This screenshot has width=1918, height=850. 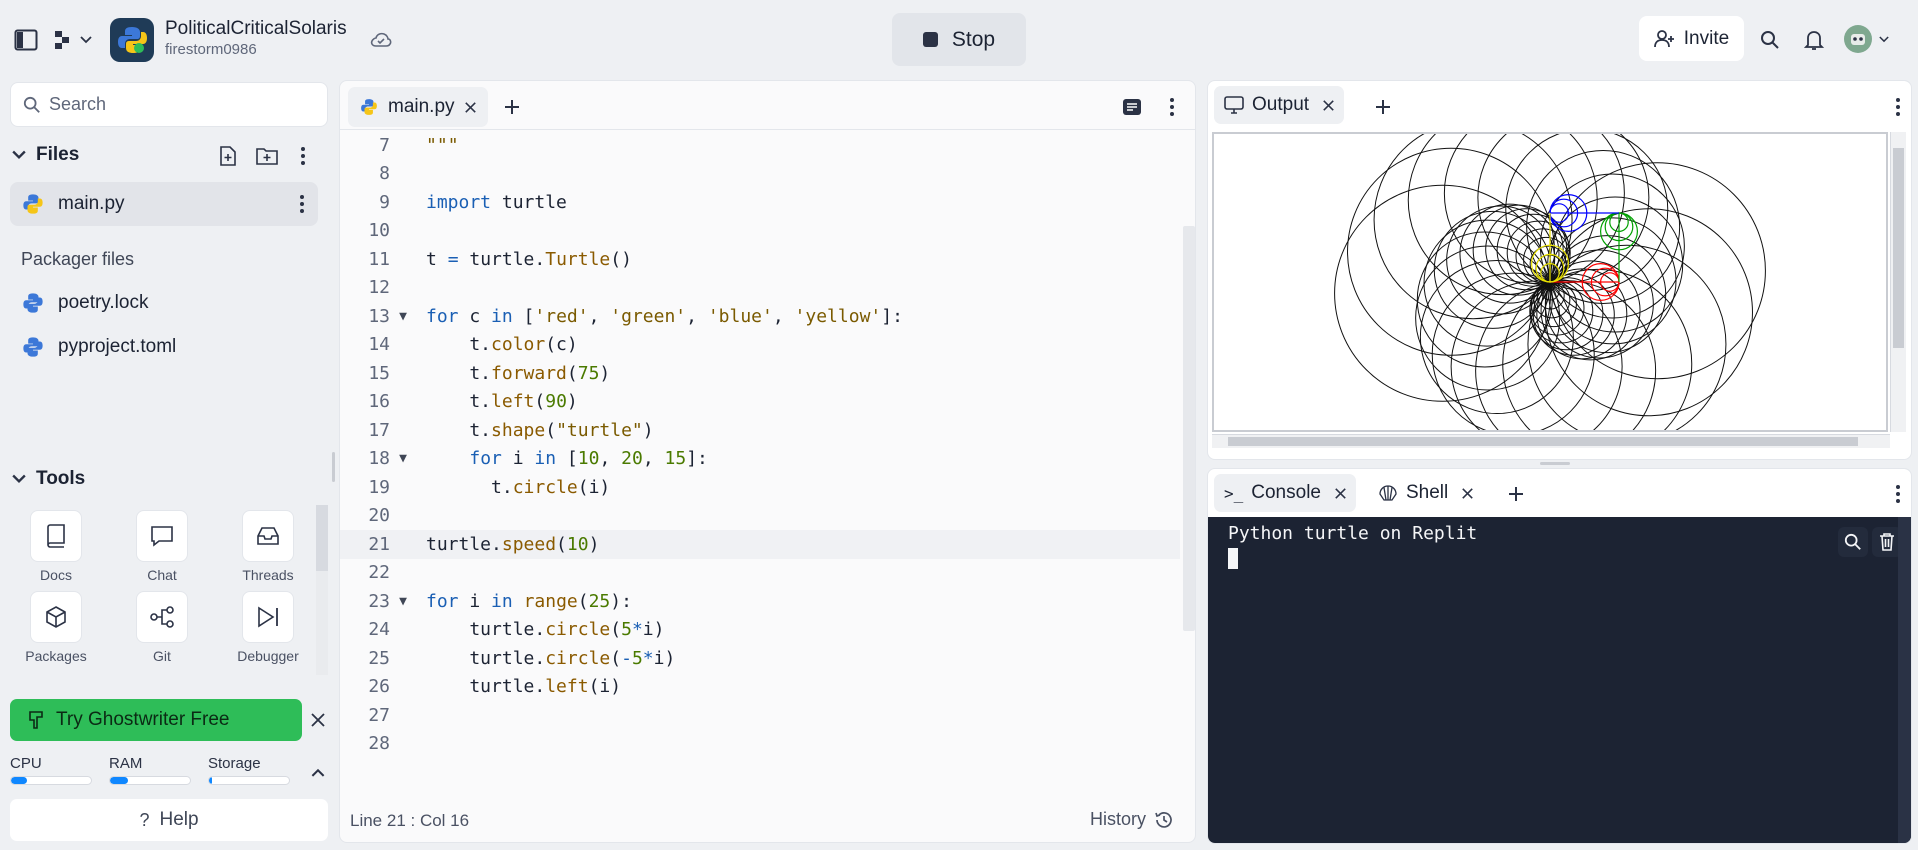 I want to click on sidebar-resize-handle, so click(x=333, y=467).